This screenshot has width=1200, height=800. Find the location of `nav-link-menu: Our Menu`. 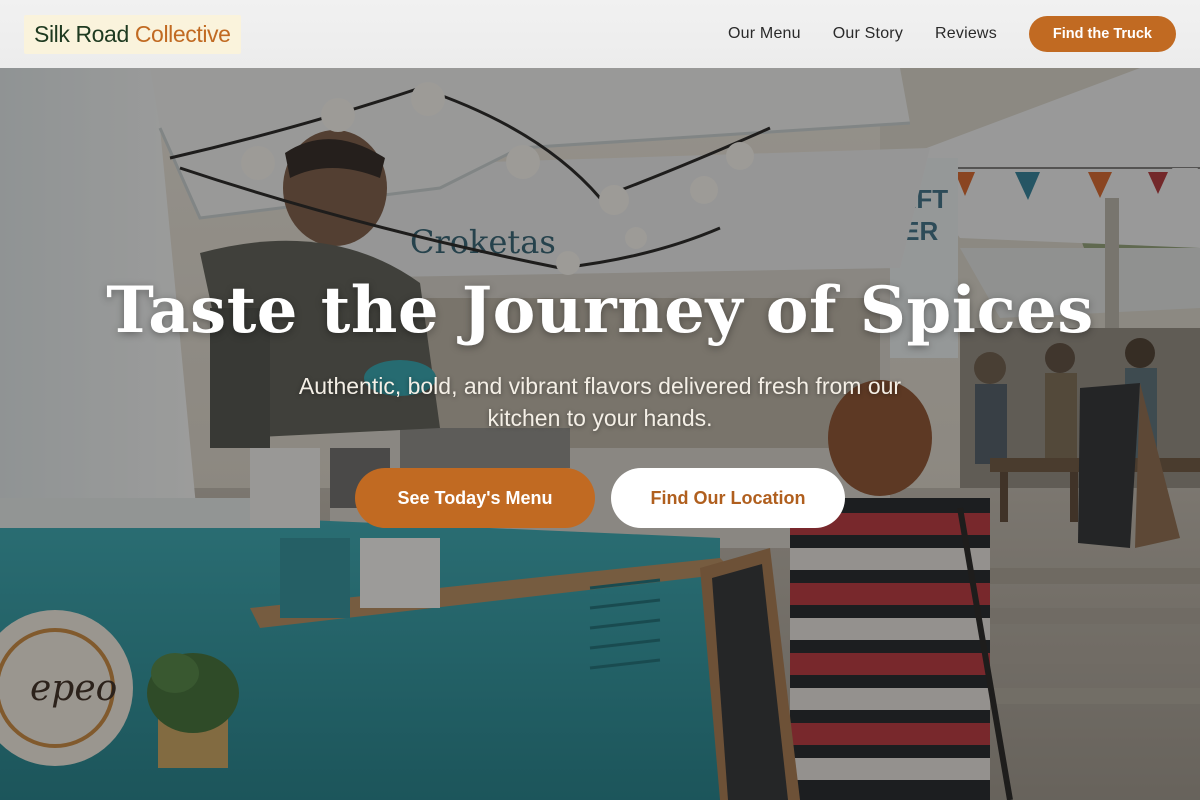

nav-link-menu: Our Menu is located at coordinates (764, 34).